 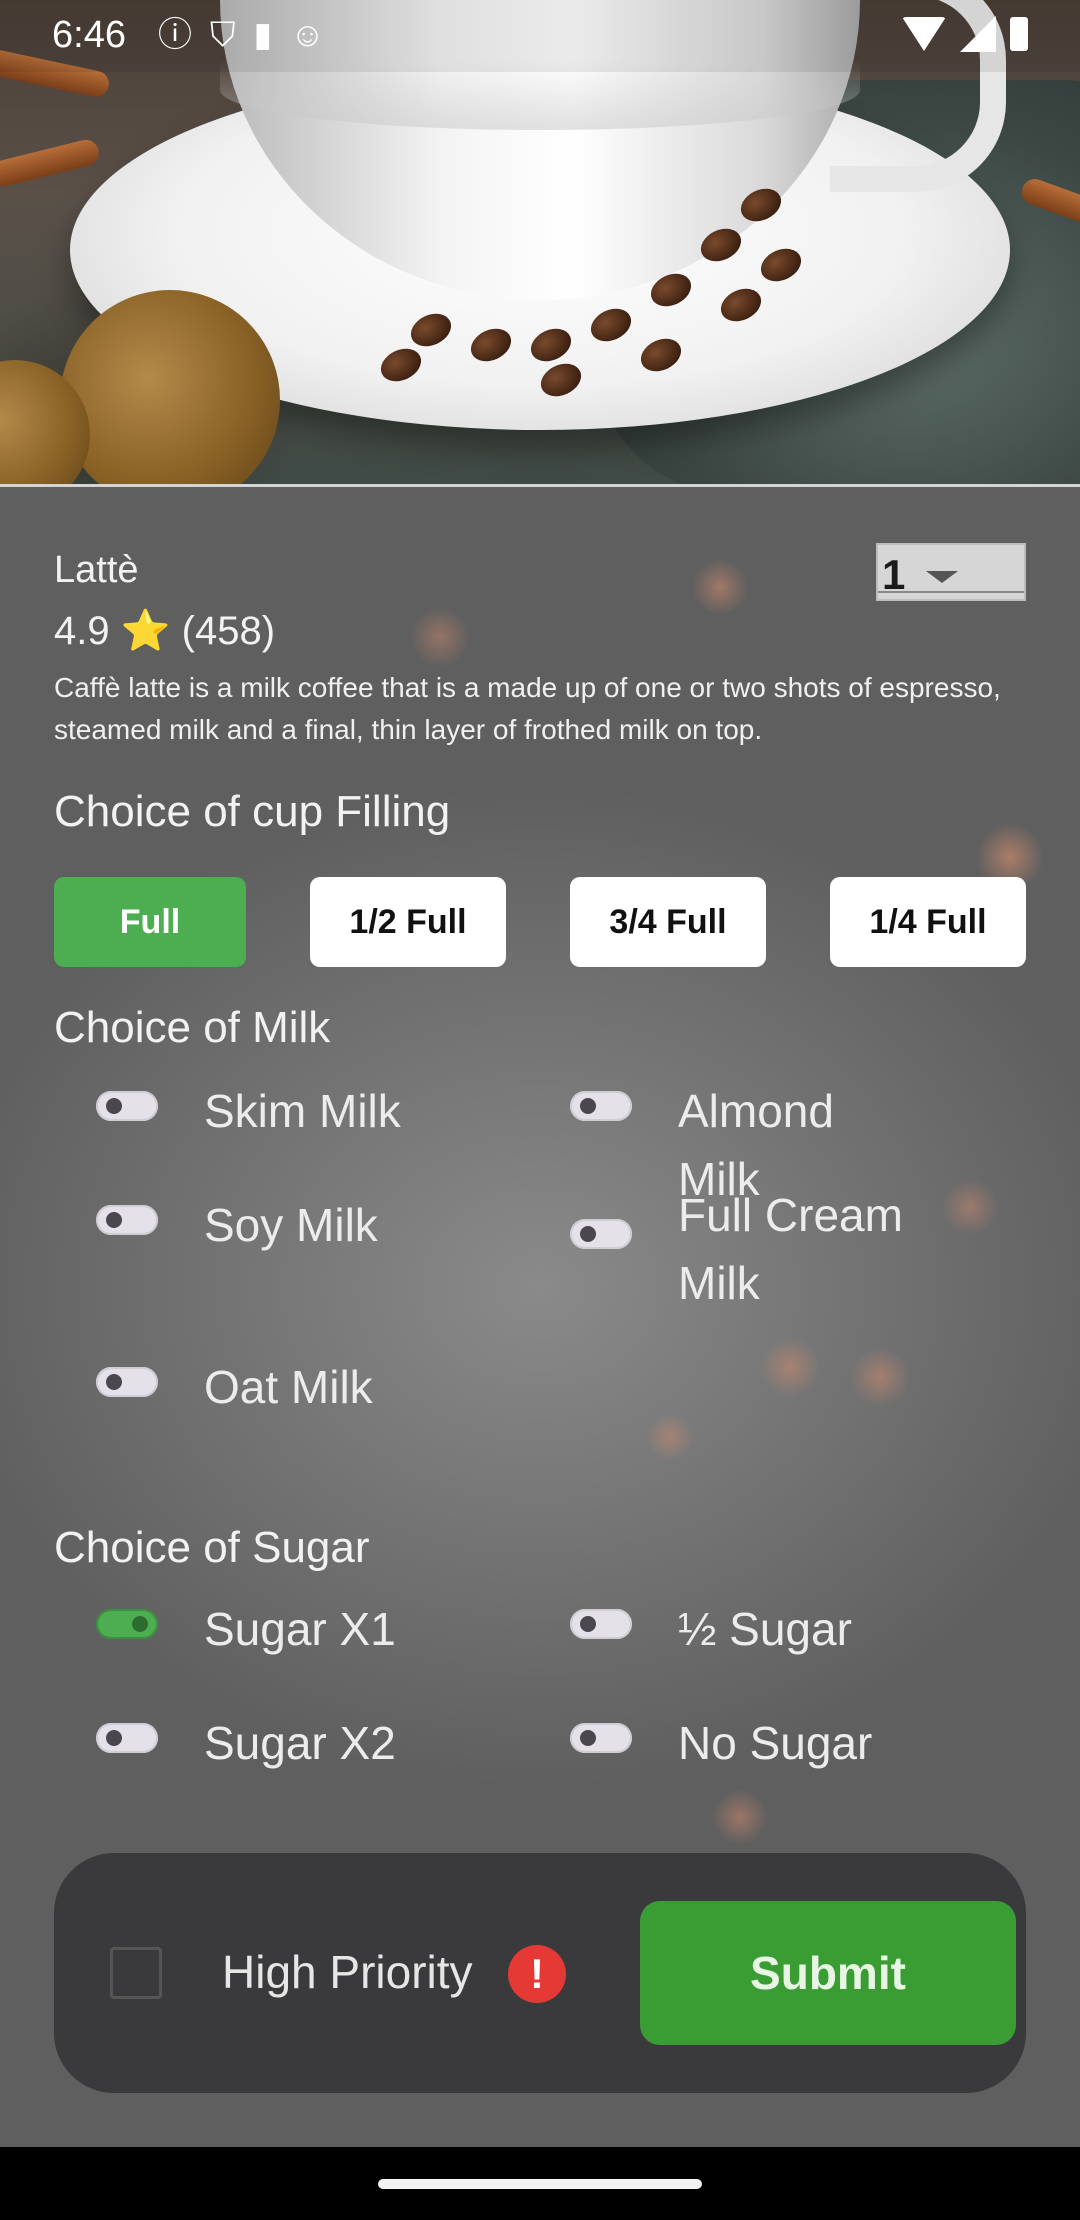 I want to click on alert-icon: !, so click(x=537, y=1974).